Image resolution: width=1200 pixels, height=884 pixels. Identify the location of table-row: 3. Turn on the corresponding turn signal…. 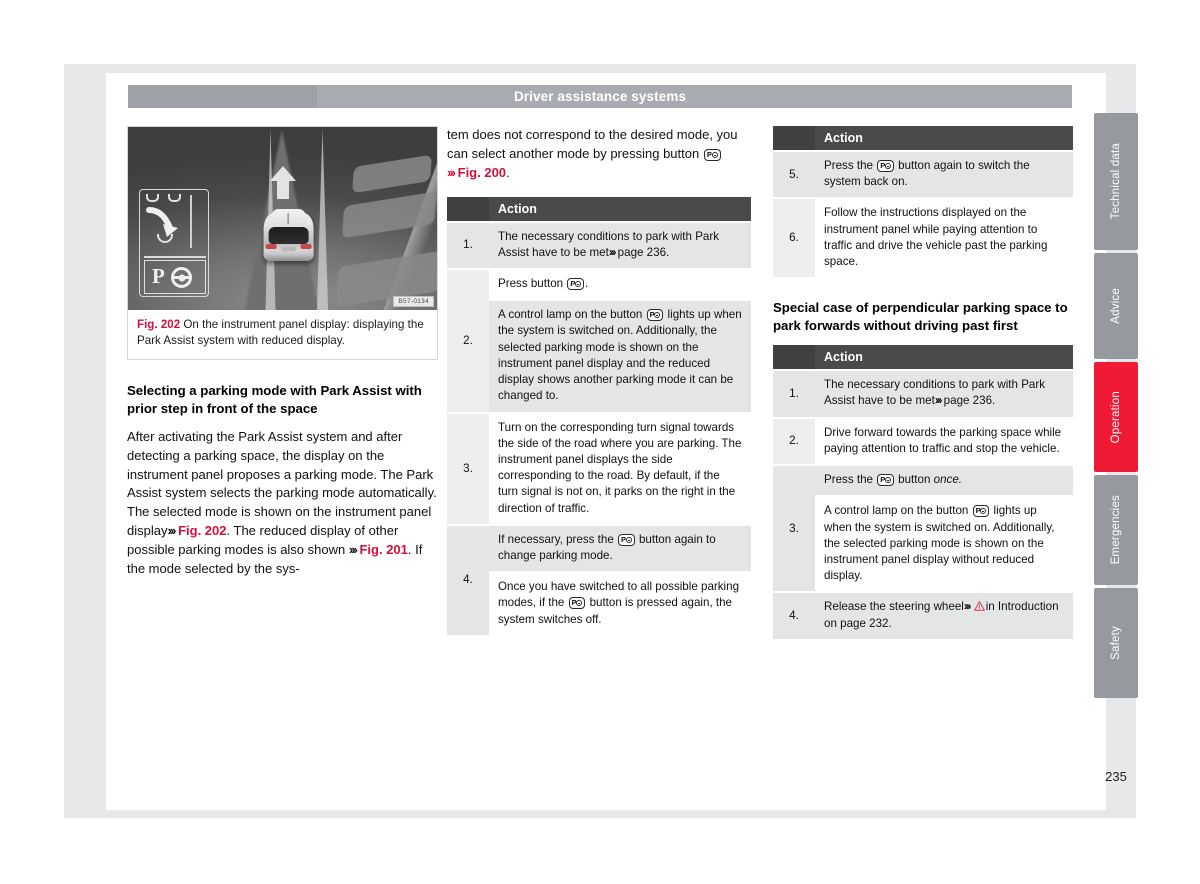
(599, 468).